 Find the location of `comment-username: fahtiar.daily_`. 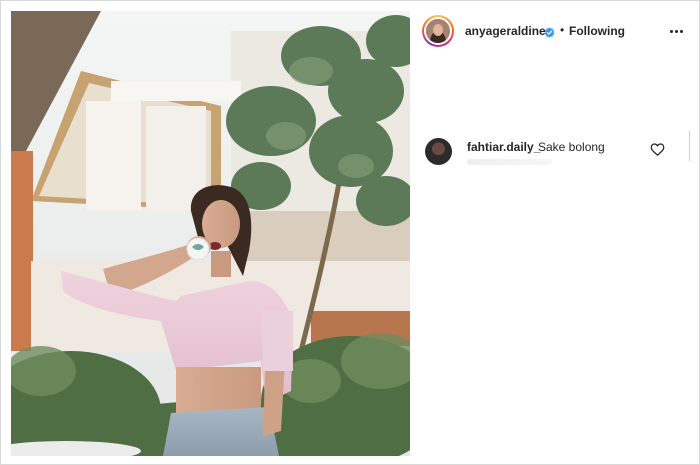

comment-username: fahtiar.daily_ is located at coordinates (503, 147).